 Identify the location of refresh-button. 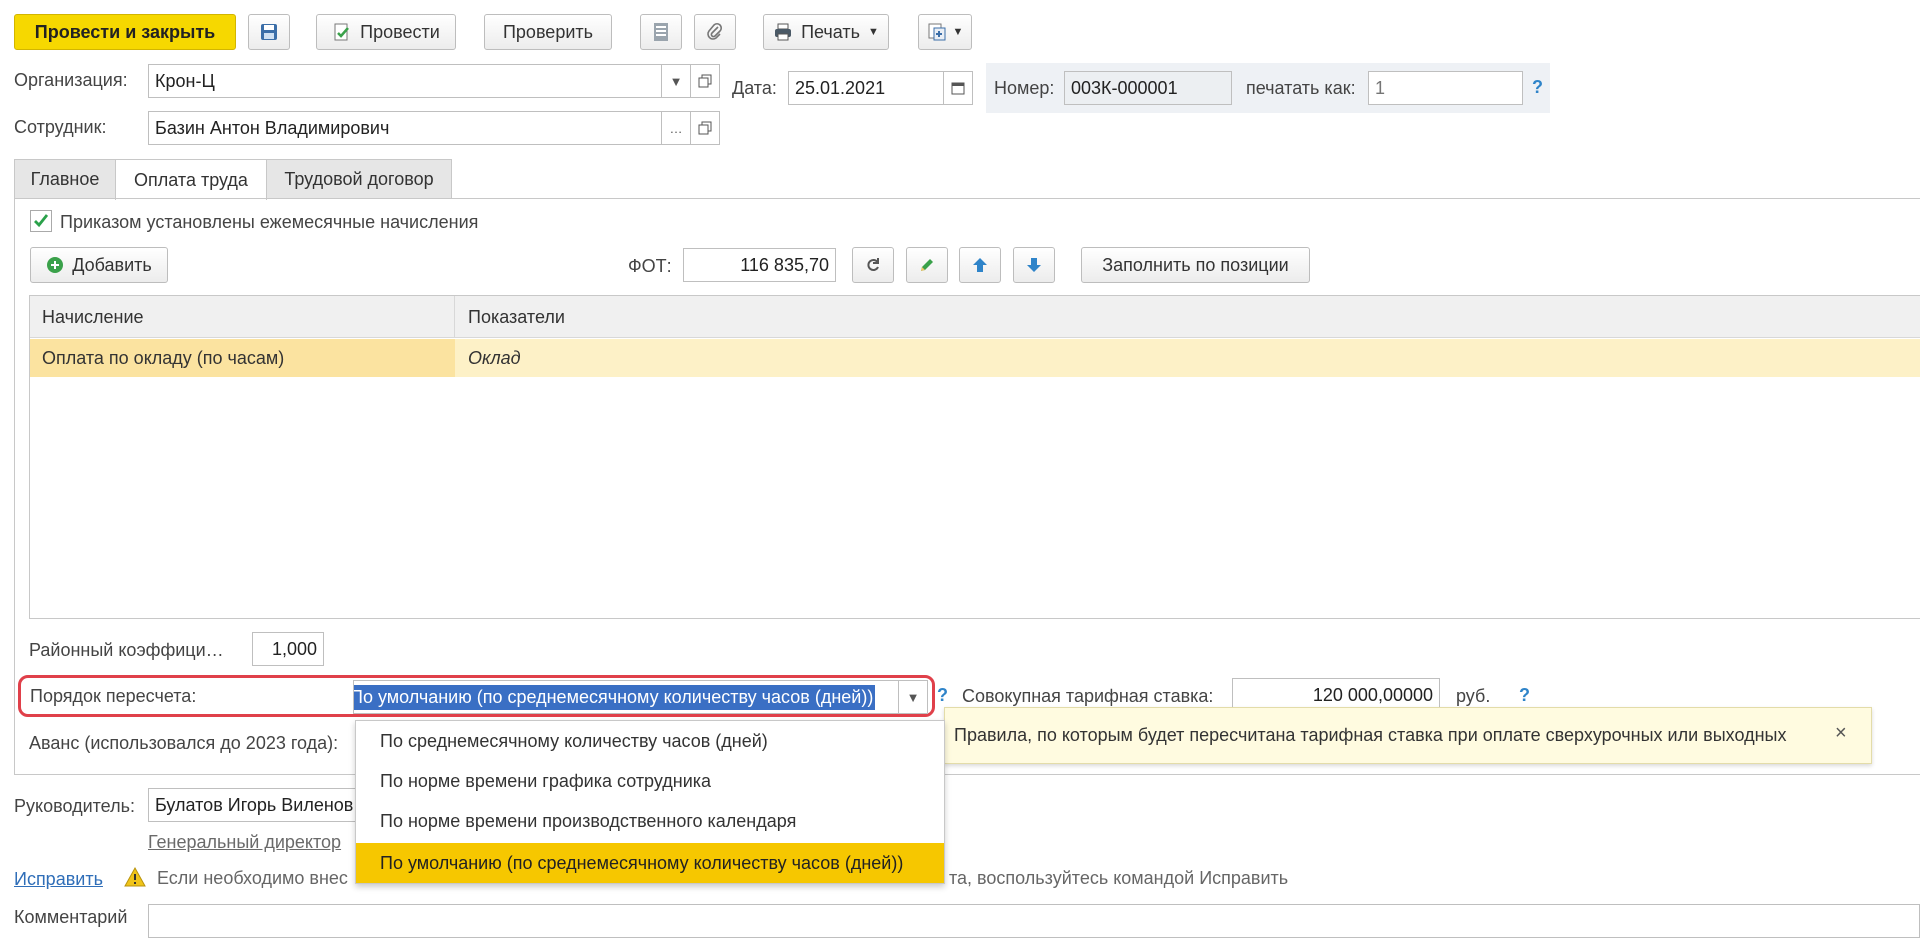
(873, 265).